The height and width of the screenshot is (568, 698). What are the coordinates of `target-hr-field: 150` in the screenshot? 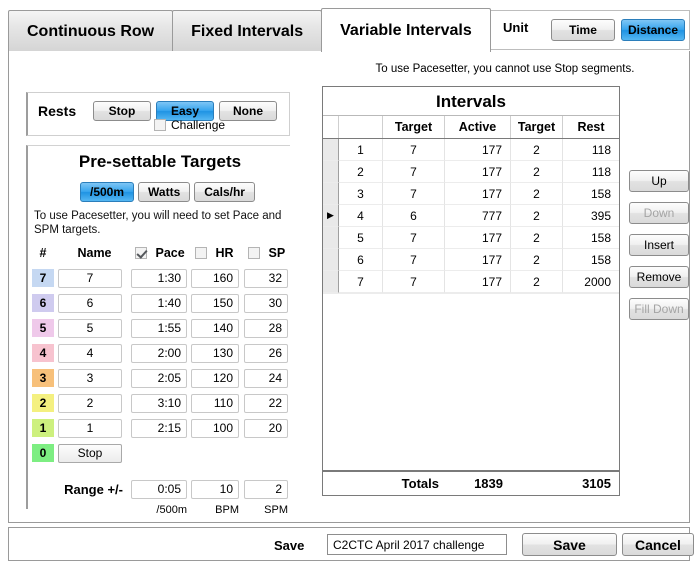 It's located at (215, 303).